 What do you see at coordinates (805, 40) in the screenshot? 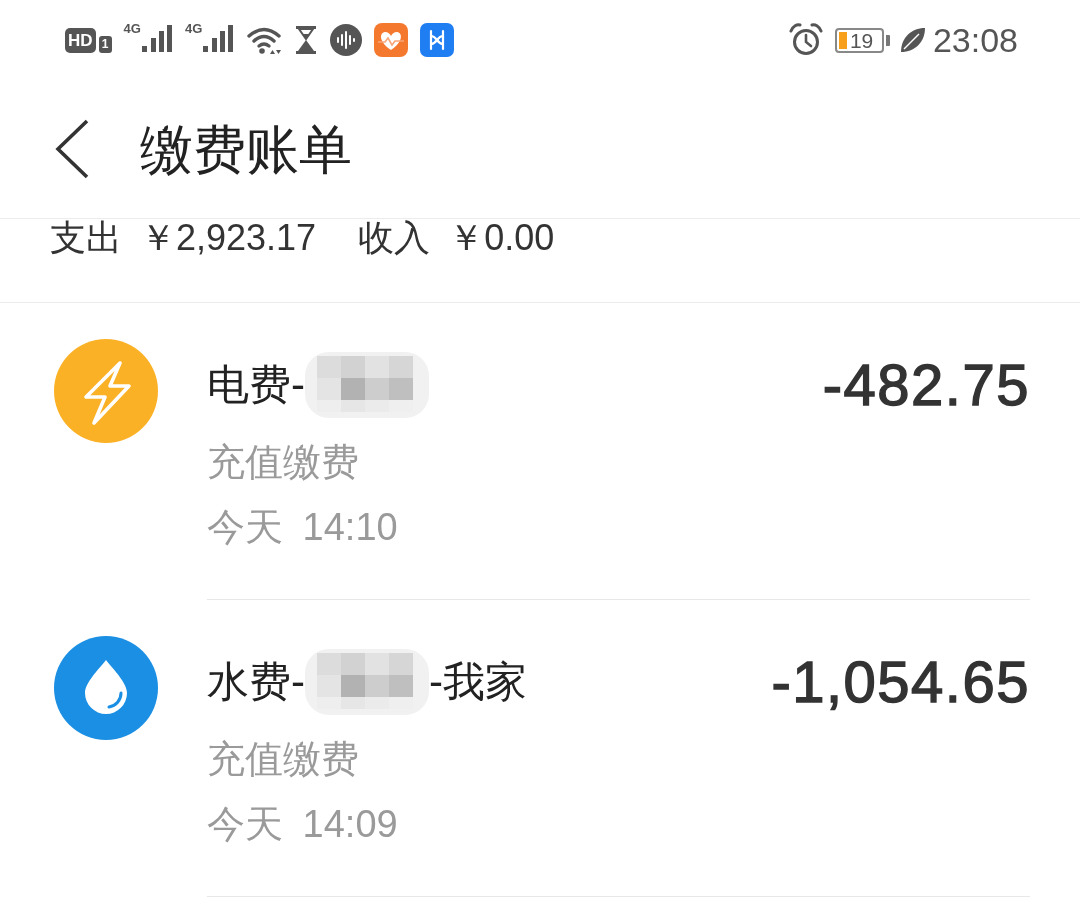
I see `alarm-clock-icon` at bounding box center [805, 40].